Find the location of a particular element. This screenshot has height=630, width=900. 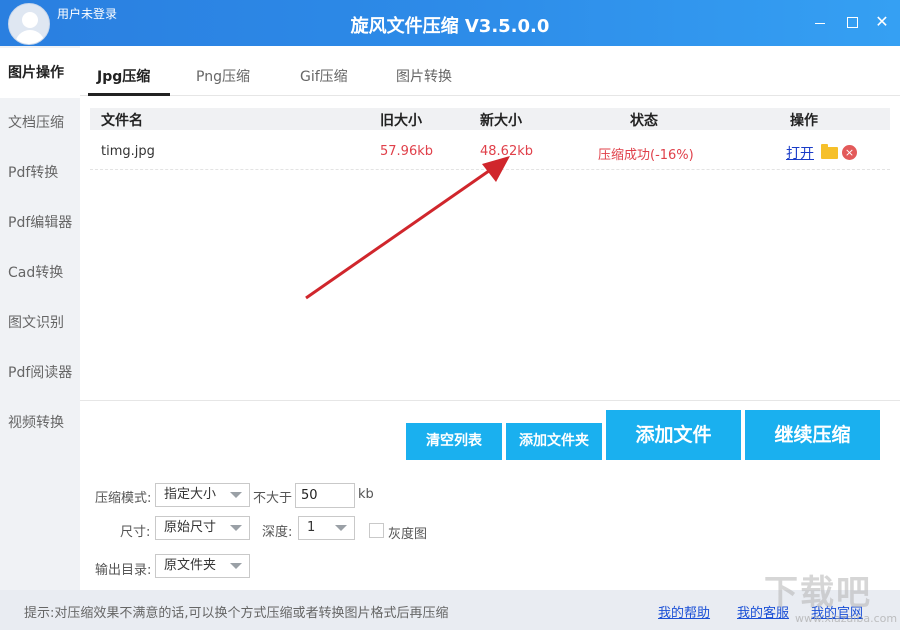

grayscale-checkbox is located at coordinates (376, 530).